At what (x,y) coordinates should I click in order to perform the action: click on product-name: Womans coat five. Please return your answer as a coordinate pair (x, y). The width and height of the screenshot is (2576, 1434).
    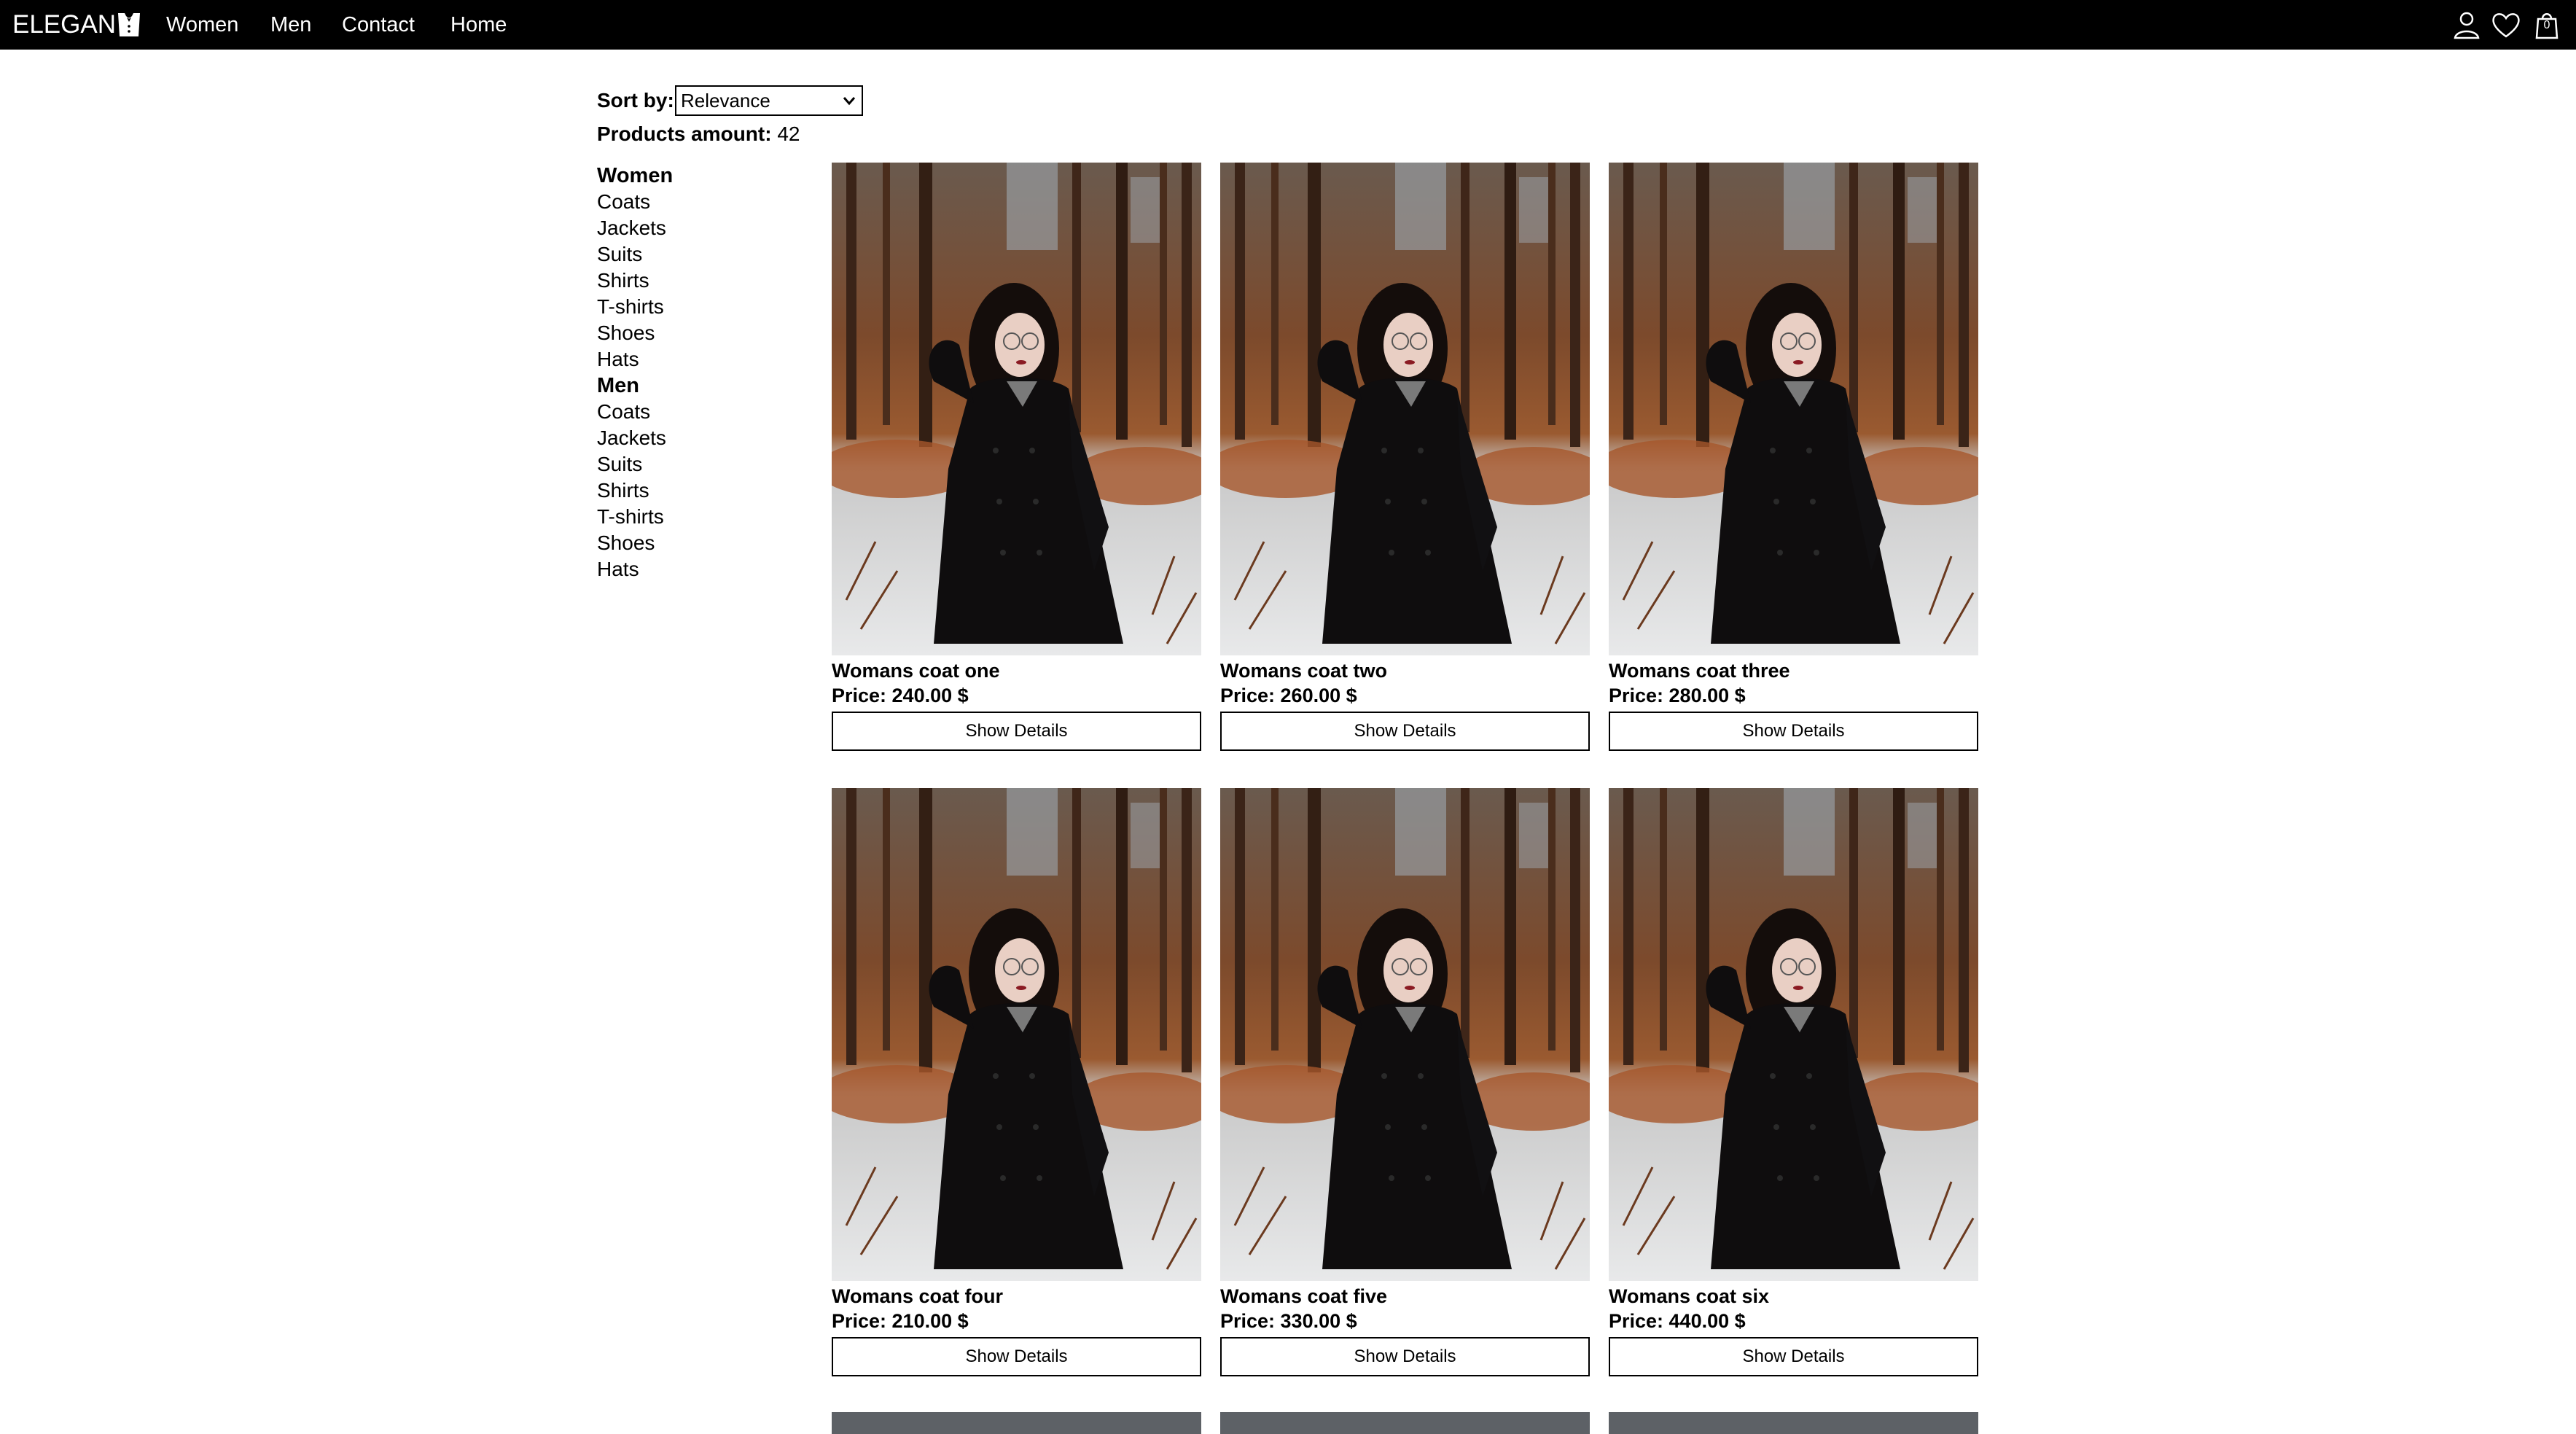
    Looking at the image, I should click on (1304, 1296).